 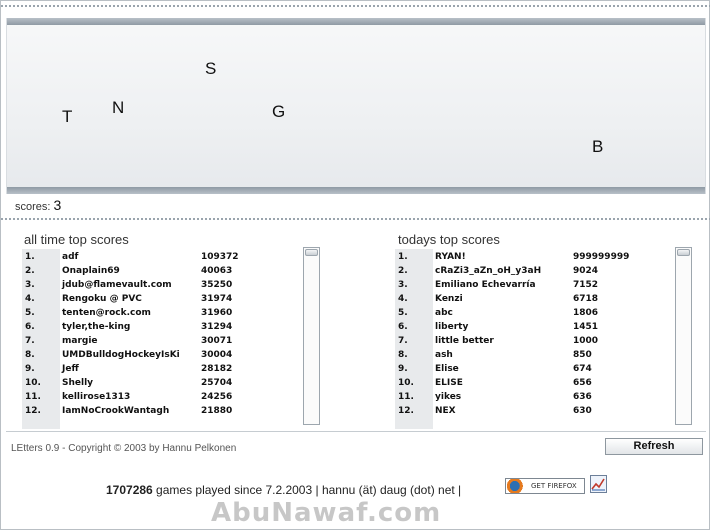 What do you see at coordinates (217, 369) in the screenshot?
I see `score-cell: 28182` at bounding box center [217, 369].